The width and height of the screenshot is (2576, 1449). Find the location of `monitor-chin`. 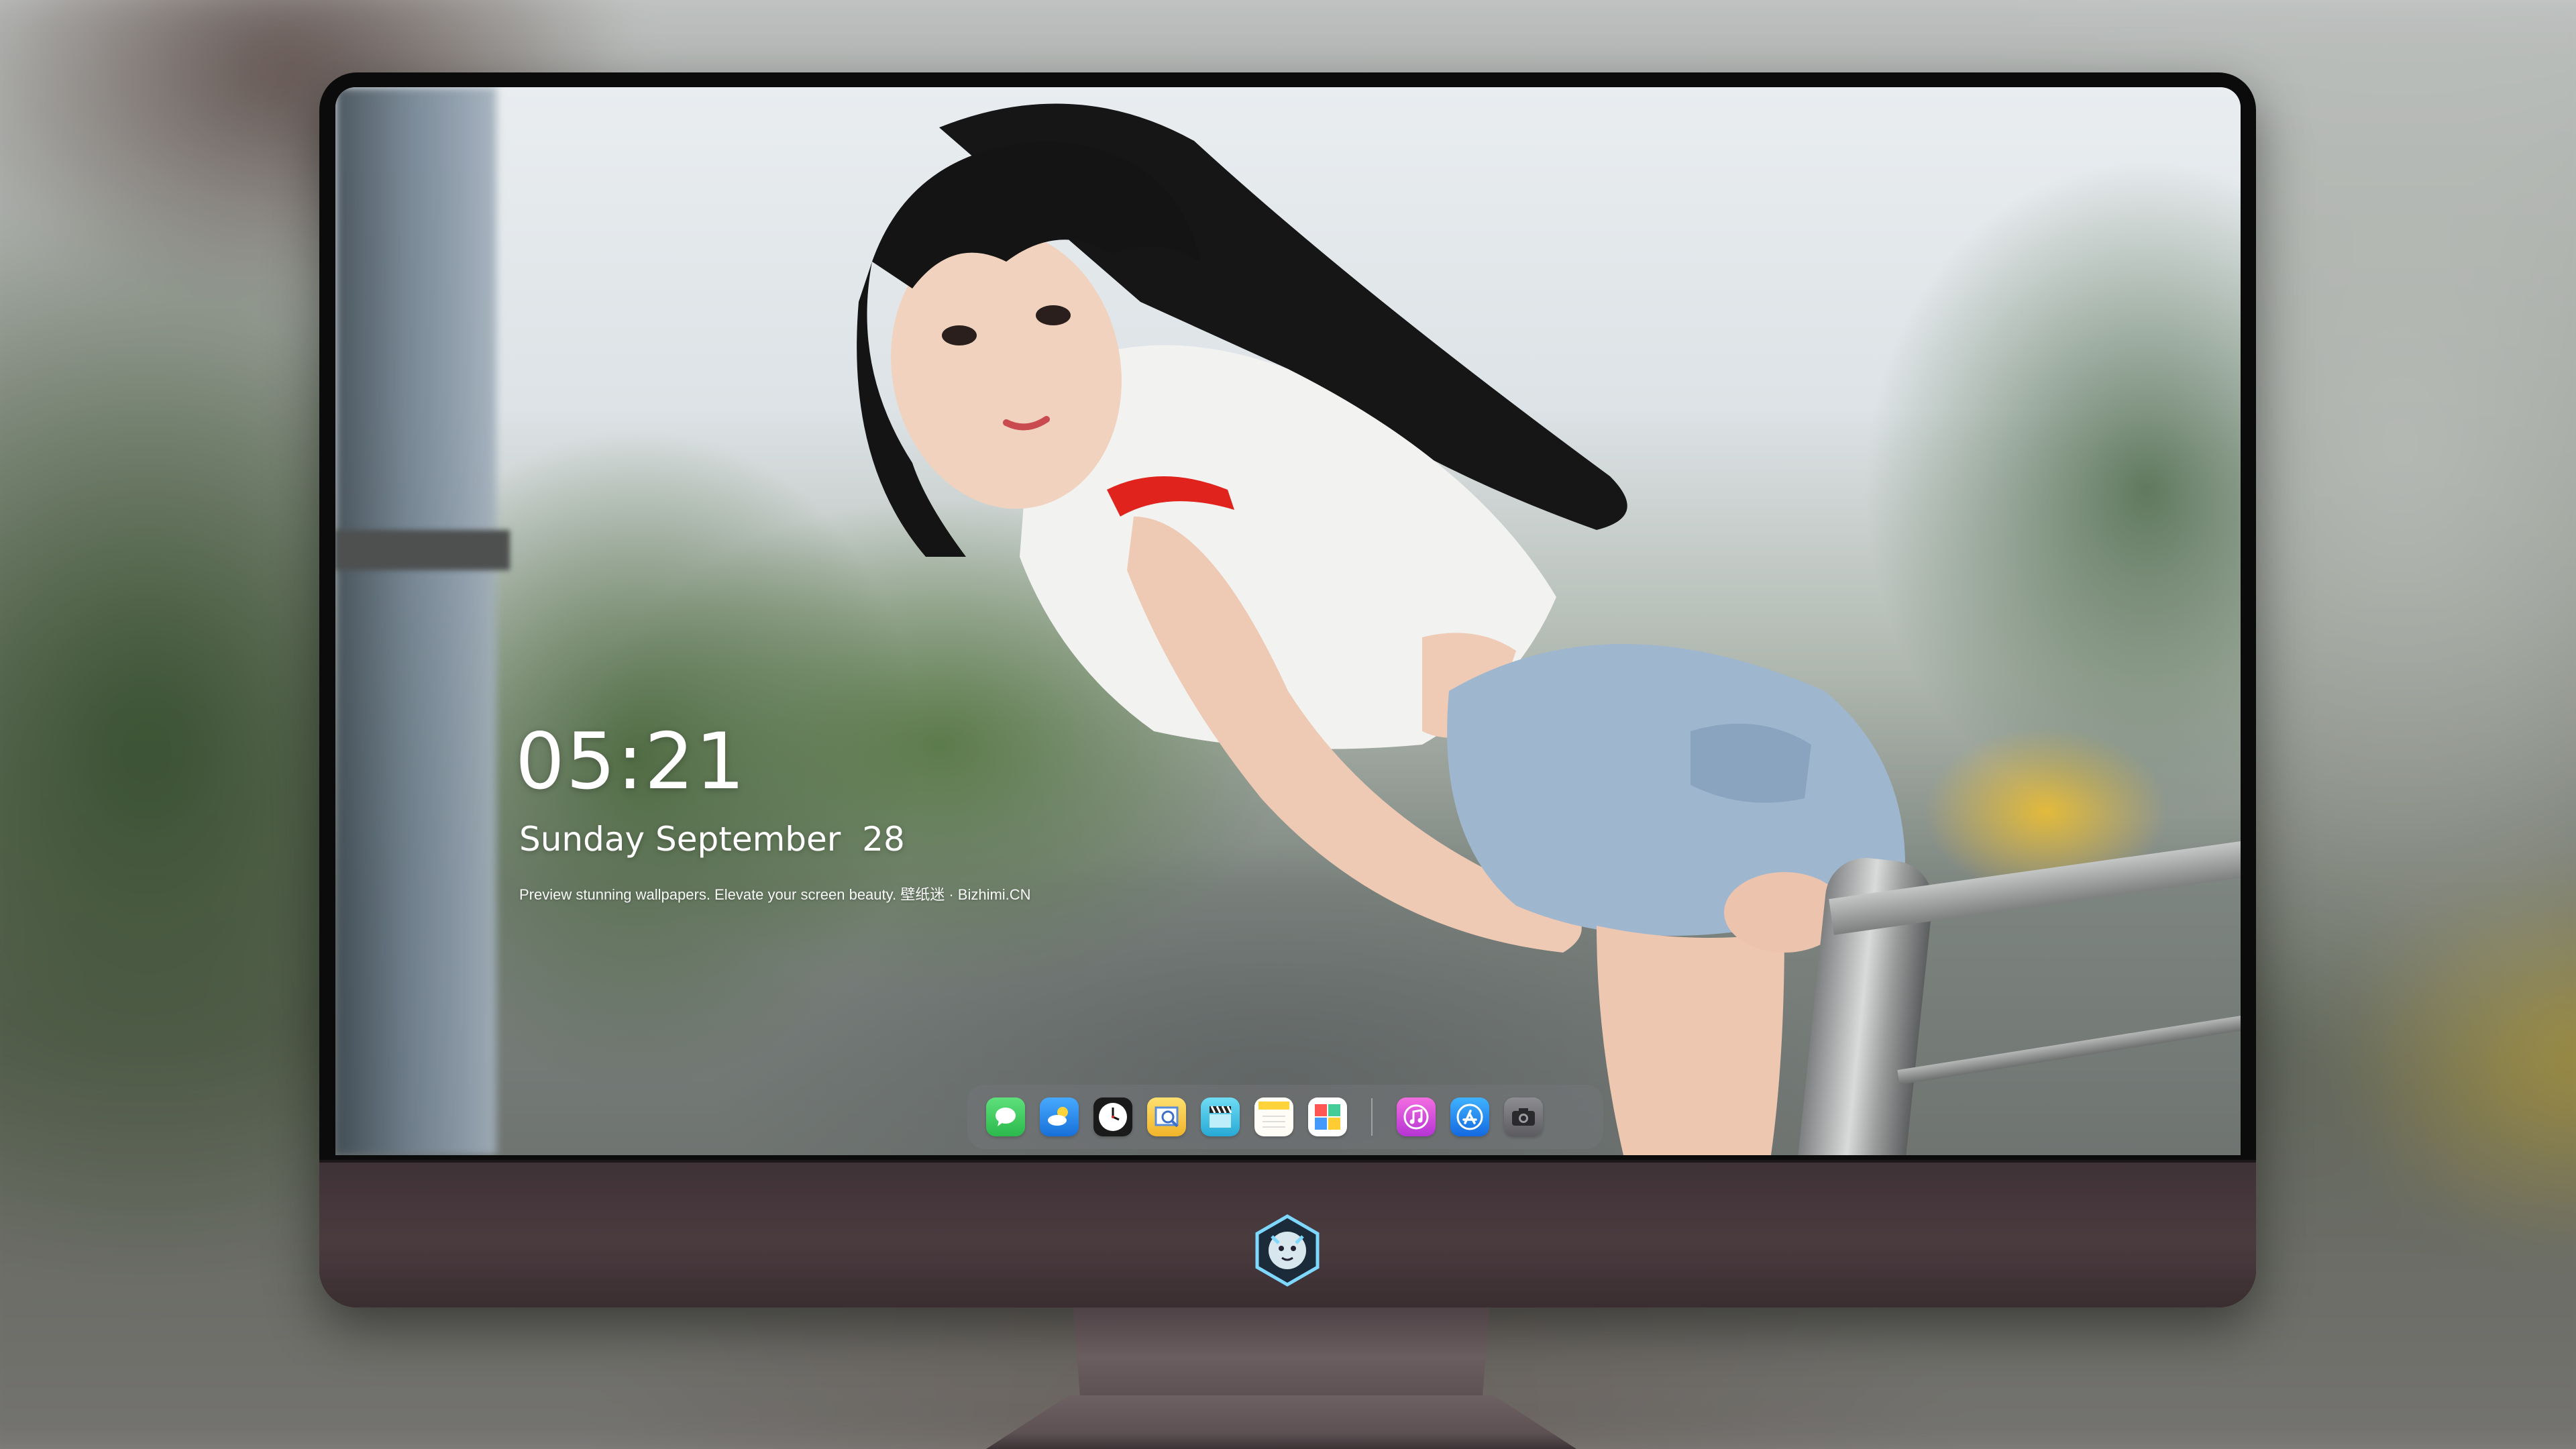

monitor-chin is located at coordinates (1287, 1233).